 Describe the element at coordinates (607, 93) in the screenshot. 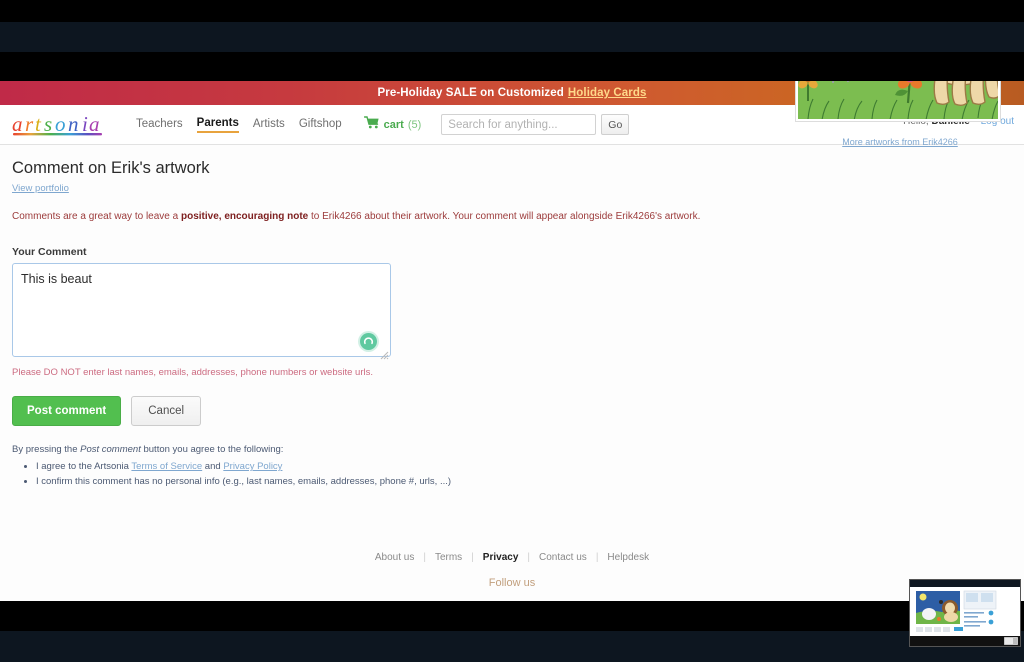

I see `promo-banner-link: Holiday Cards` at that location.